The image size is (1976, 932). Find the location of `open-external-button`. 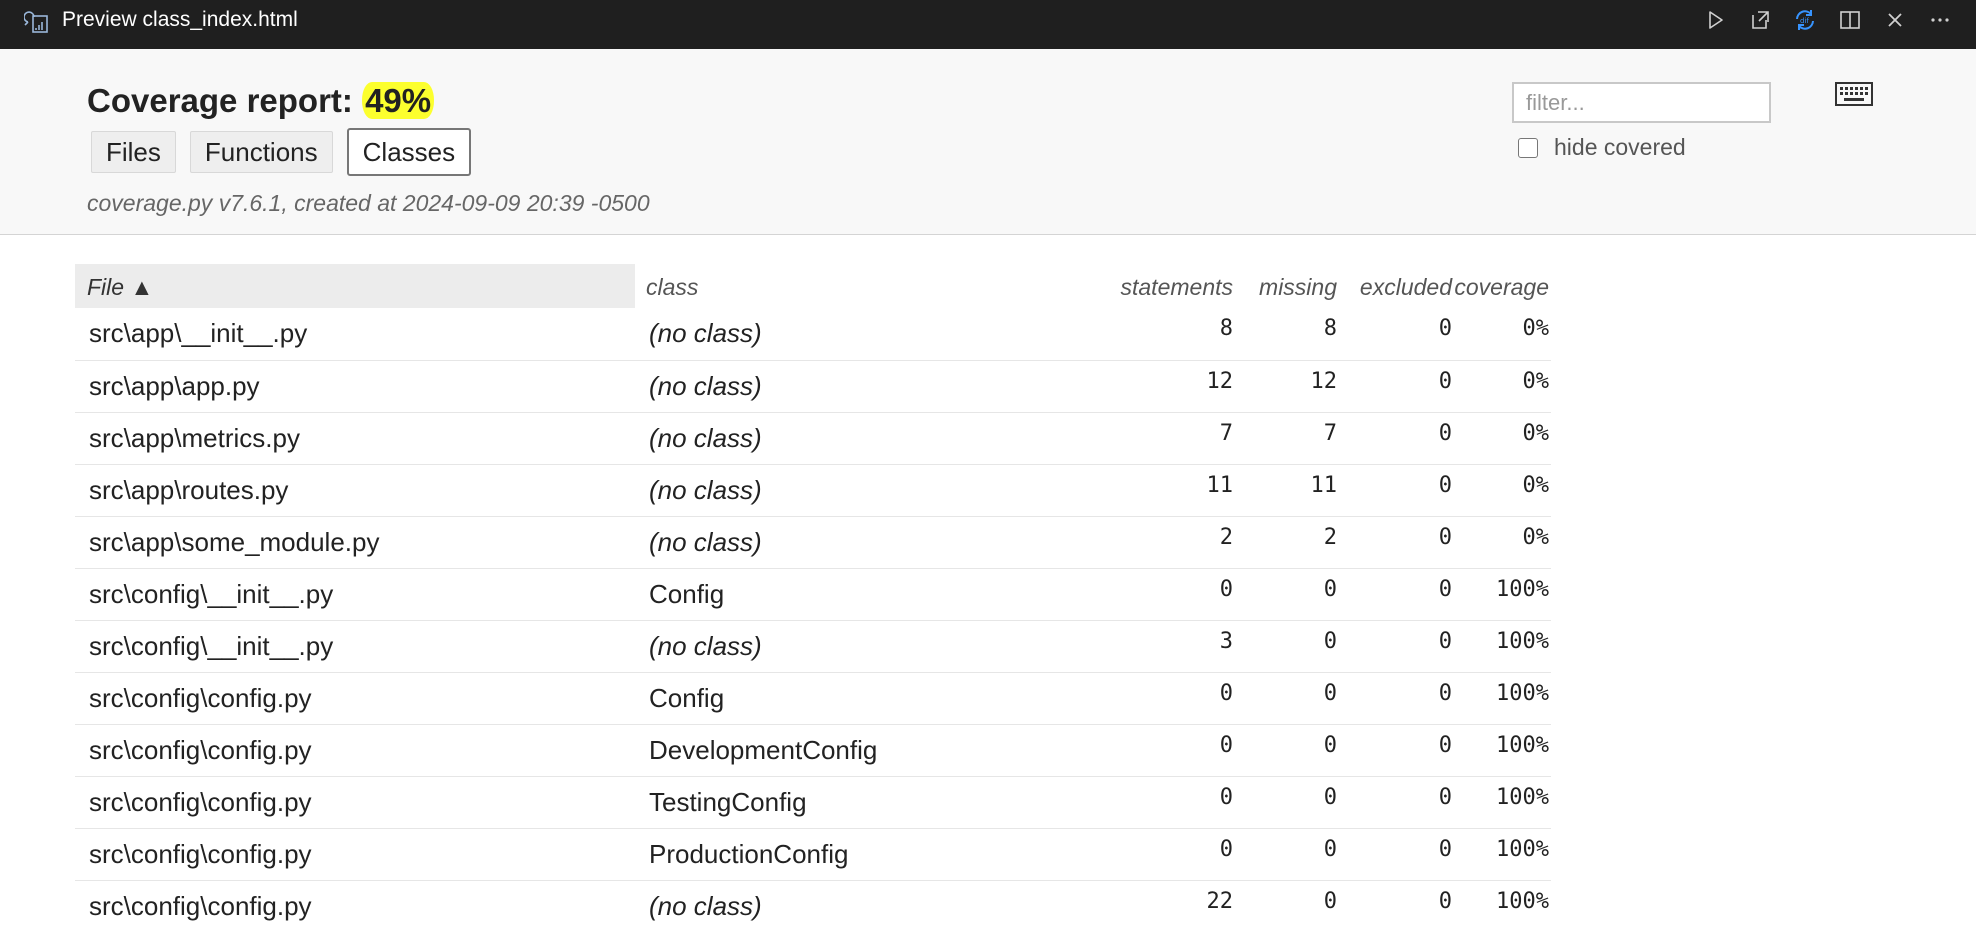

open-external-button is located at coordinates (1759, 20).